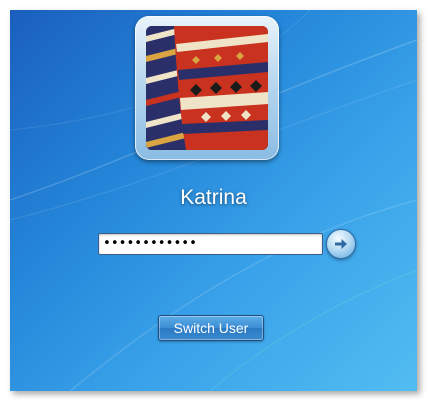 The image size is (435, 409). Describe the element at coordinates (213, 197) in the screenshot. I see `user-name: Katrina` at that location.